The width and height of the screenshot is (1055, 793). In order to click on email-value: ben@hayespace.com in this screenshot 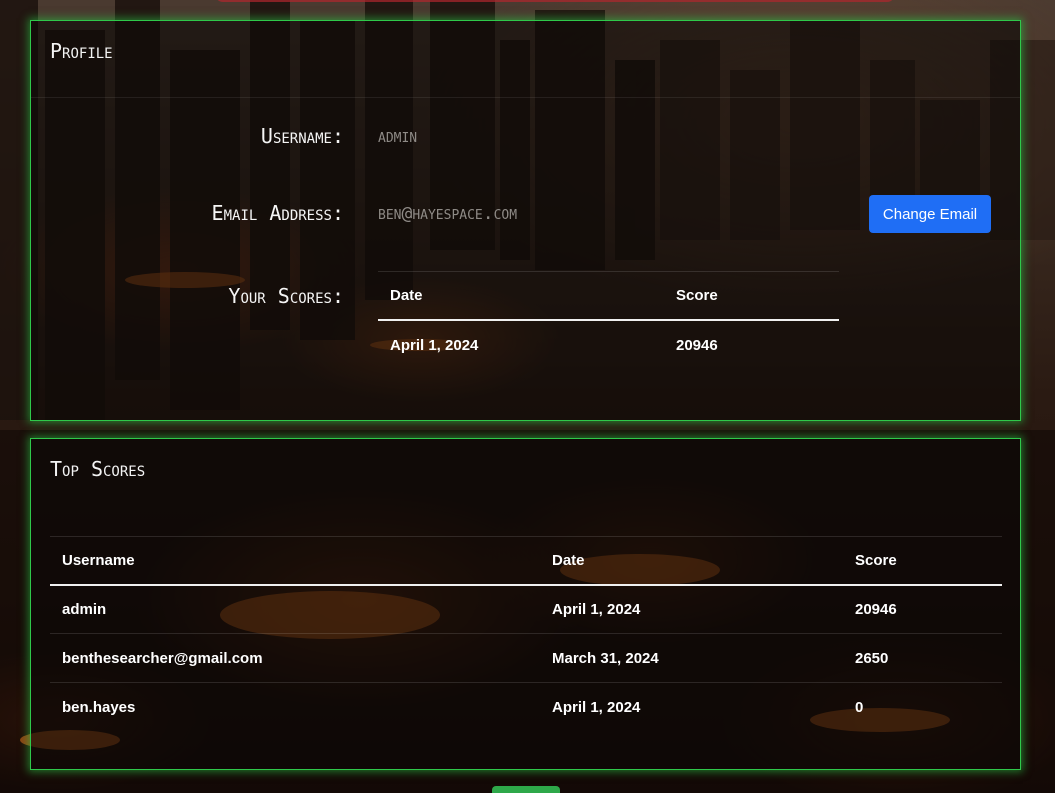, I will do `click(448, 213)`.